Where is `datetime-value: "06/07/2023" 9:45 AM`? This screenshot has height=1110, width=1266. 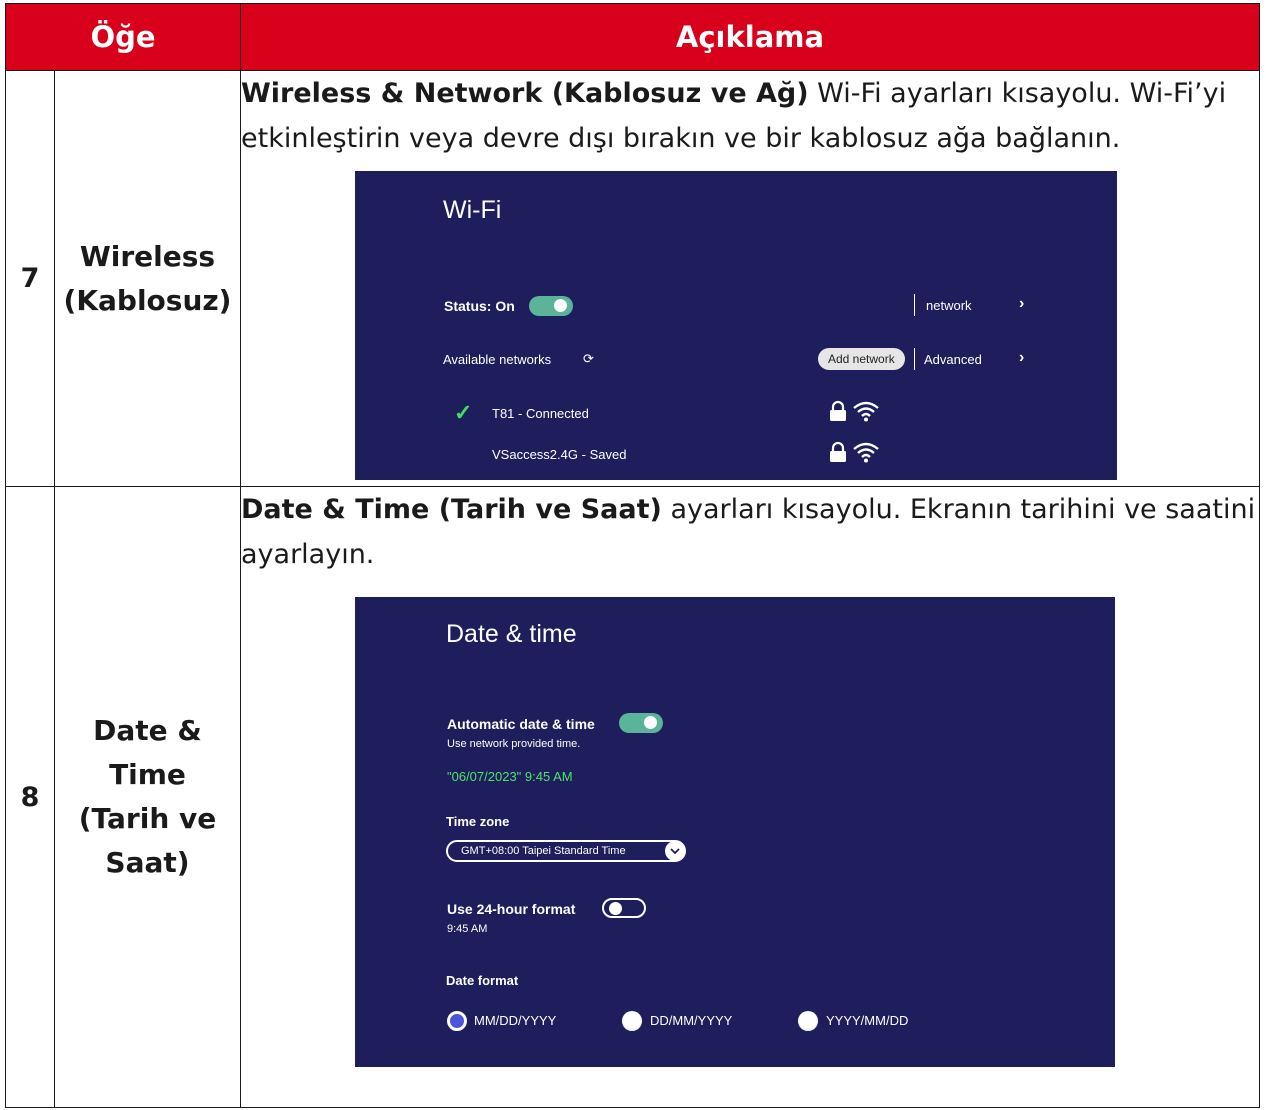
datetime-value: "06/07/2023" 9:45 AM is located at coordinates (510, 776).